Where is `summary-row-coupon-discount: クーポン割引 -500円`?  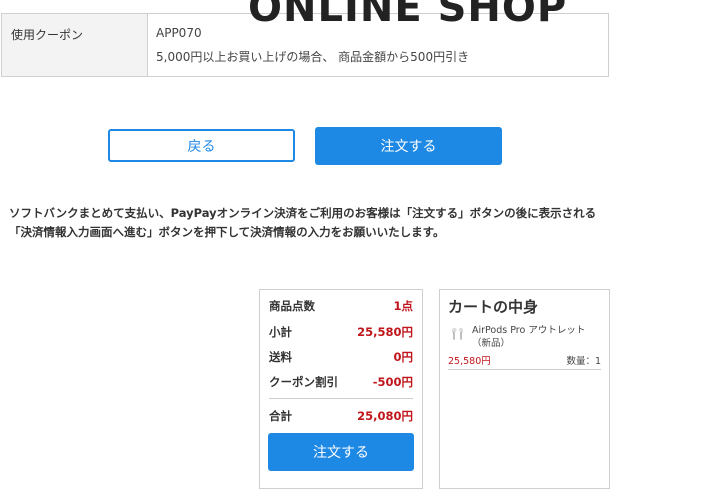 summary-row-coupon-discount: クーポン割引 -500円 is located at coordinates (341, 382).